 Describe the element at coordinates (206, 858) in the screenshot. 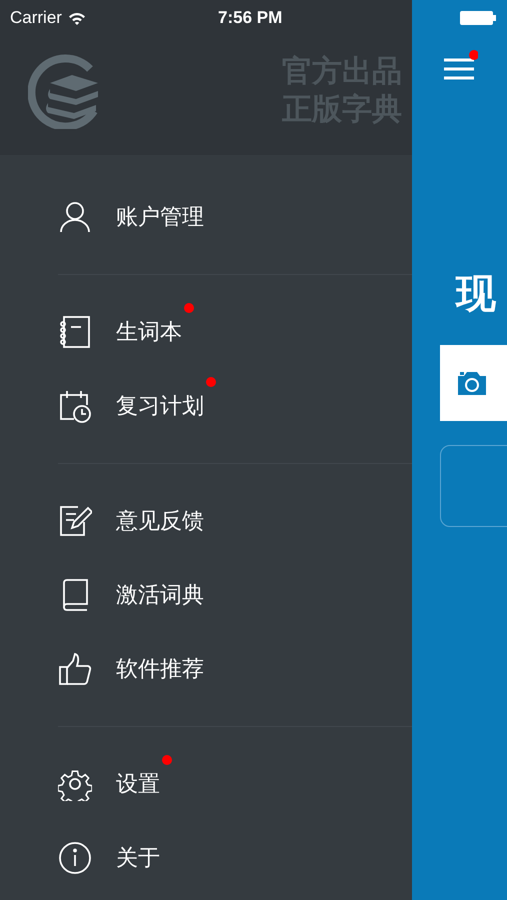

I see `menu-item: 关于` at that location.